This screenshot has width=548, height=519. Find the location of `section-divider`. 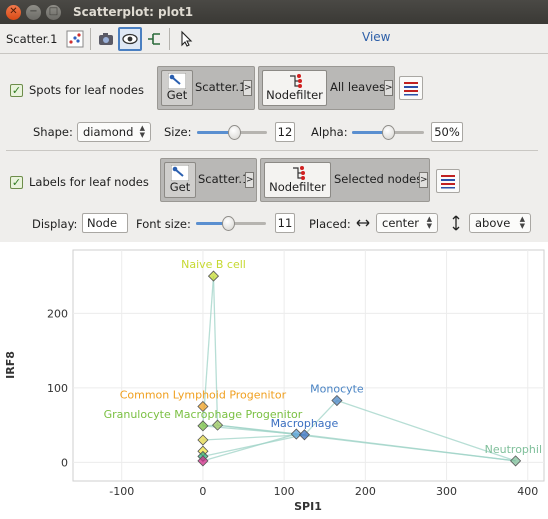

section-divider is located at coordinates (272, 150).